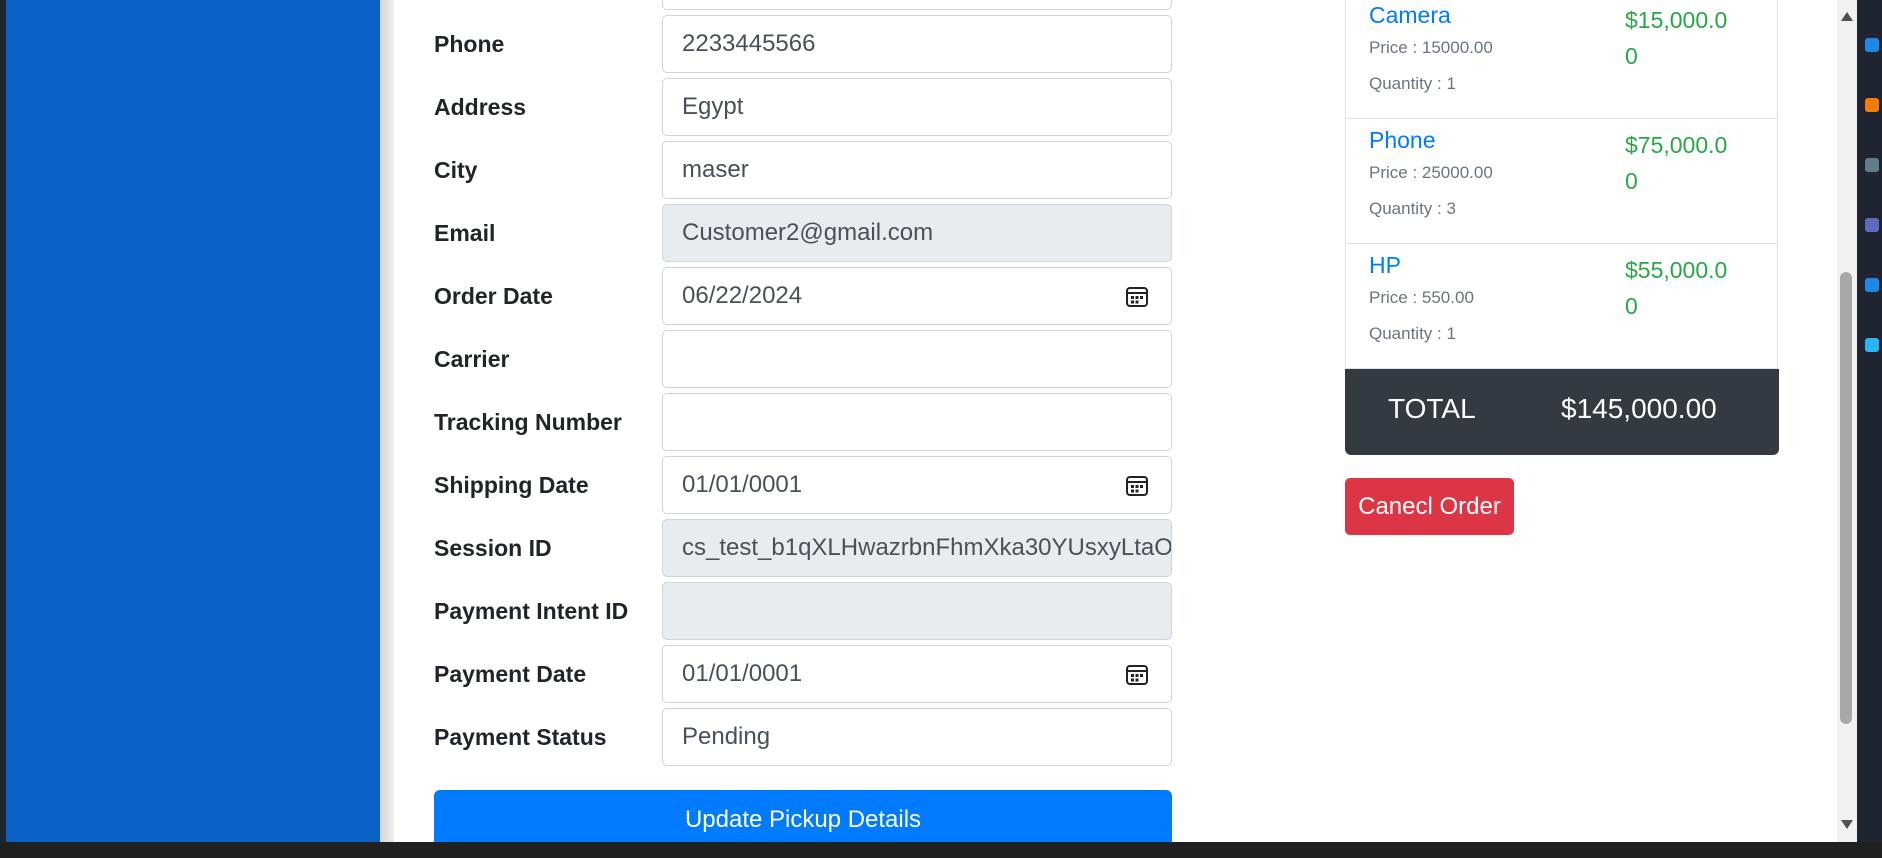  Describe the element at coordinates (480, 107) in the screenshot. I see `field-label: Address` at that location.